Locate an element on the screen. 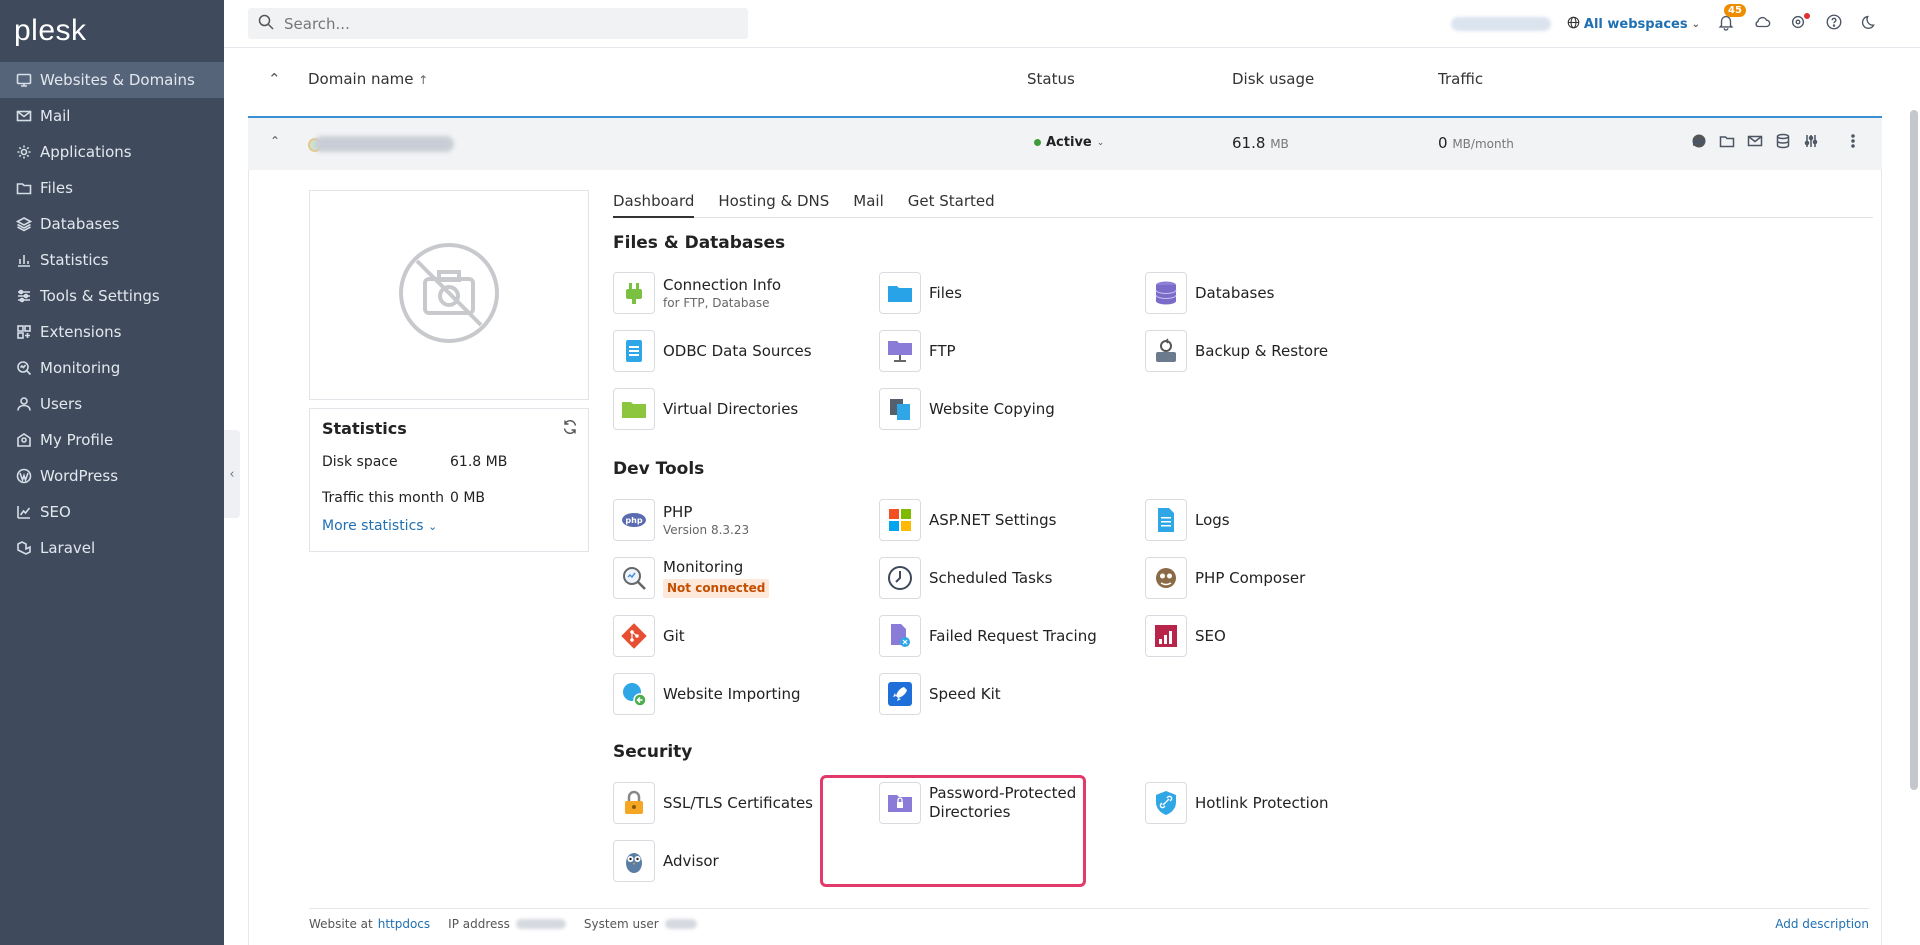 The height and width of the screenshot is (945, 1920). cloud-icon is located at coordinates (1762, 24).